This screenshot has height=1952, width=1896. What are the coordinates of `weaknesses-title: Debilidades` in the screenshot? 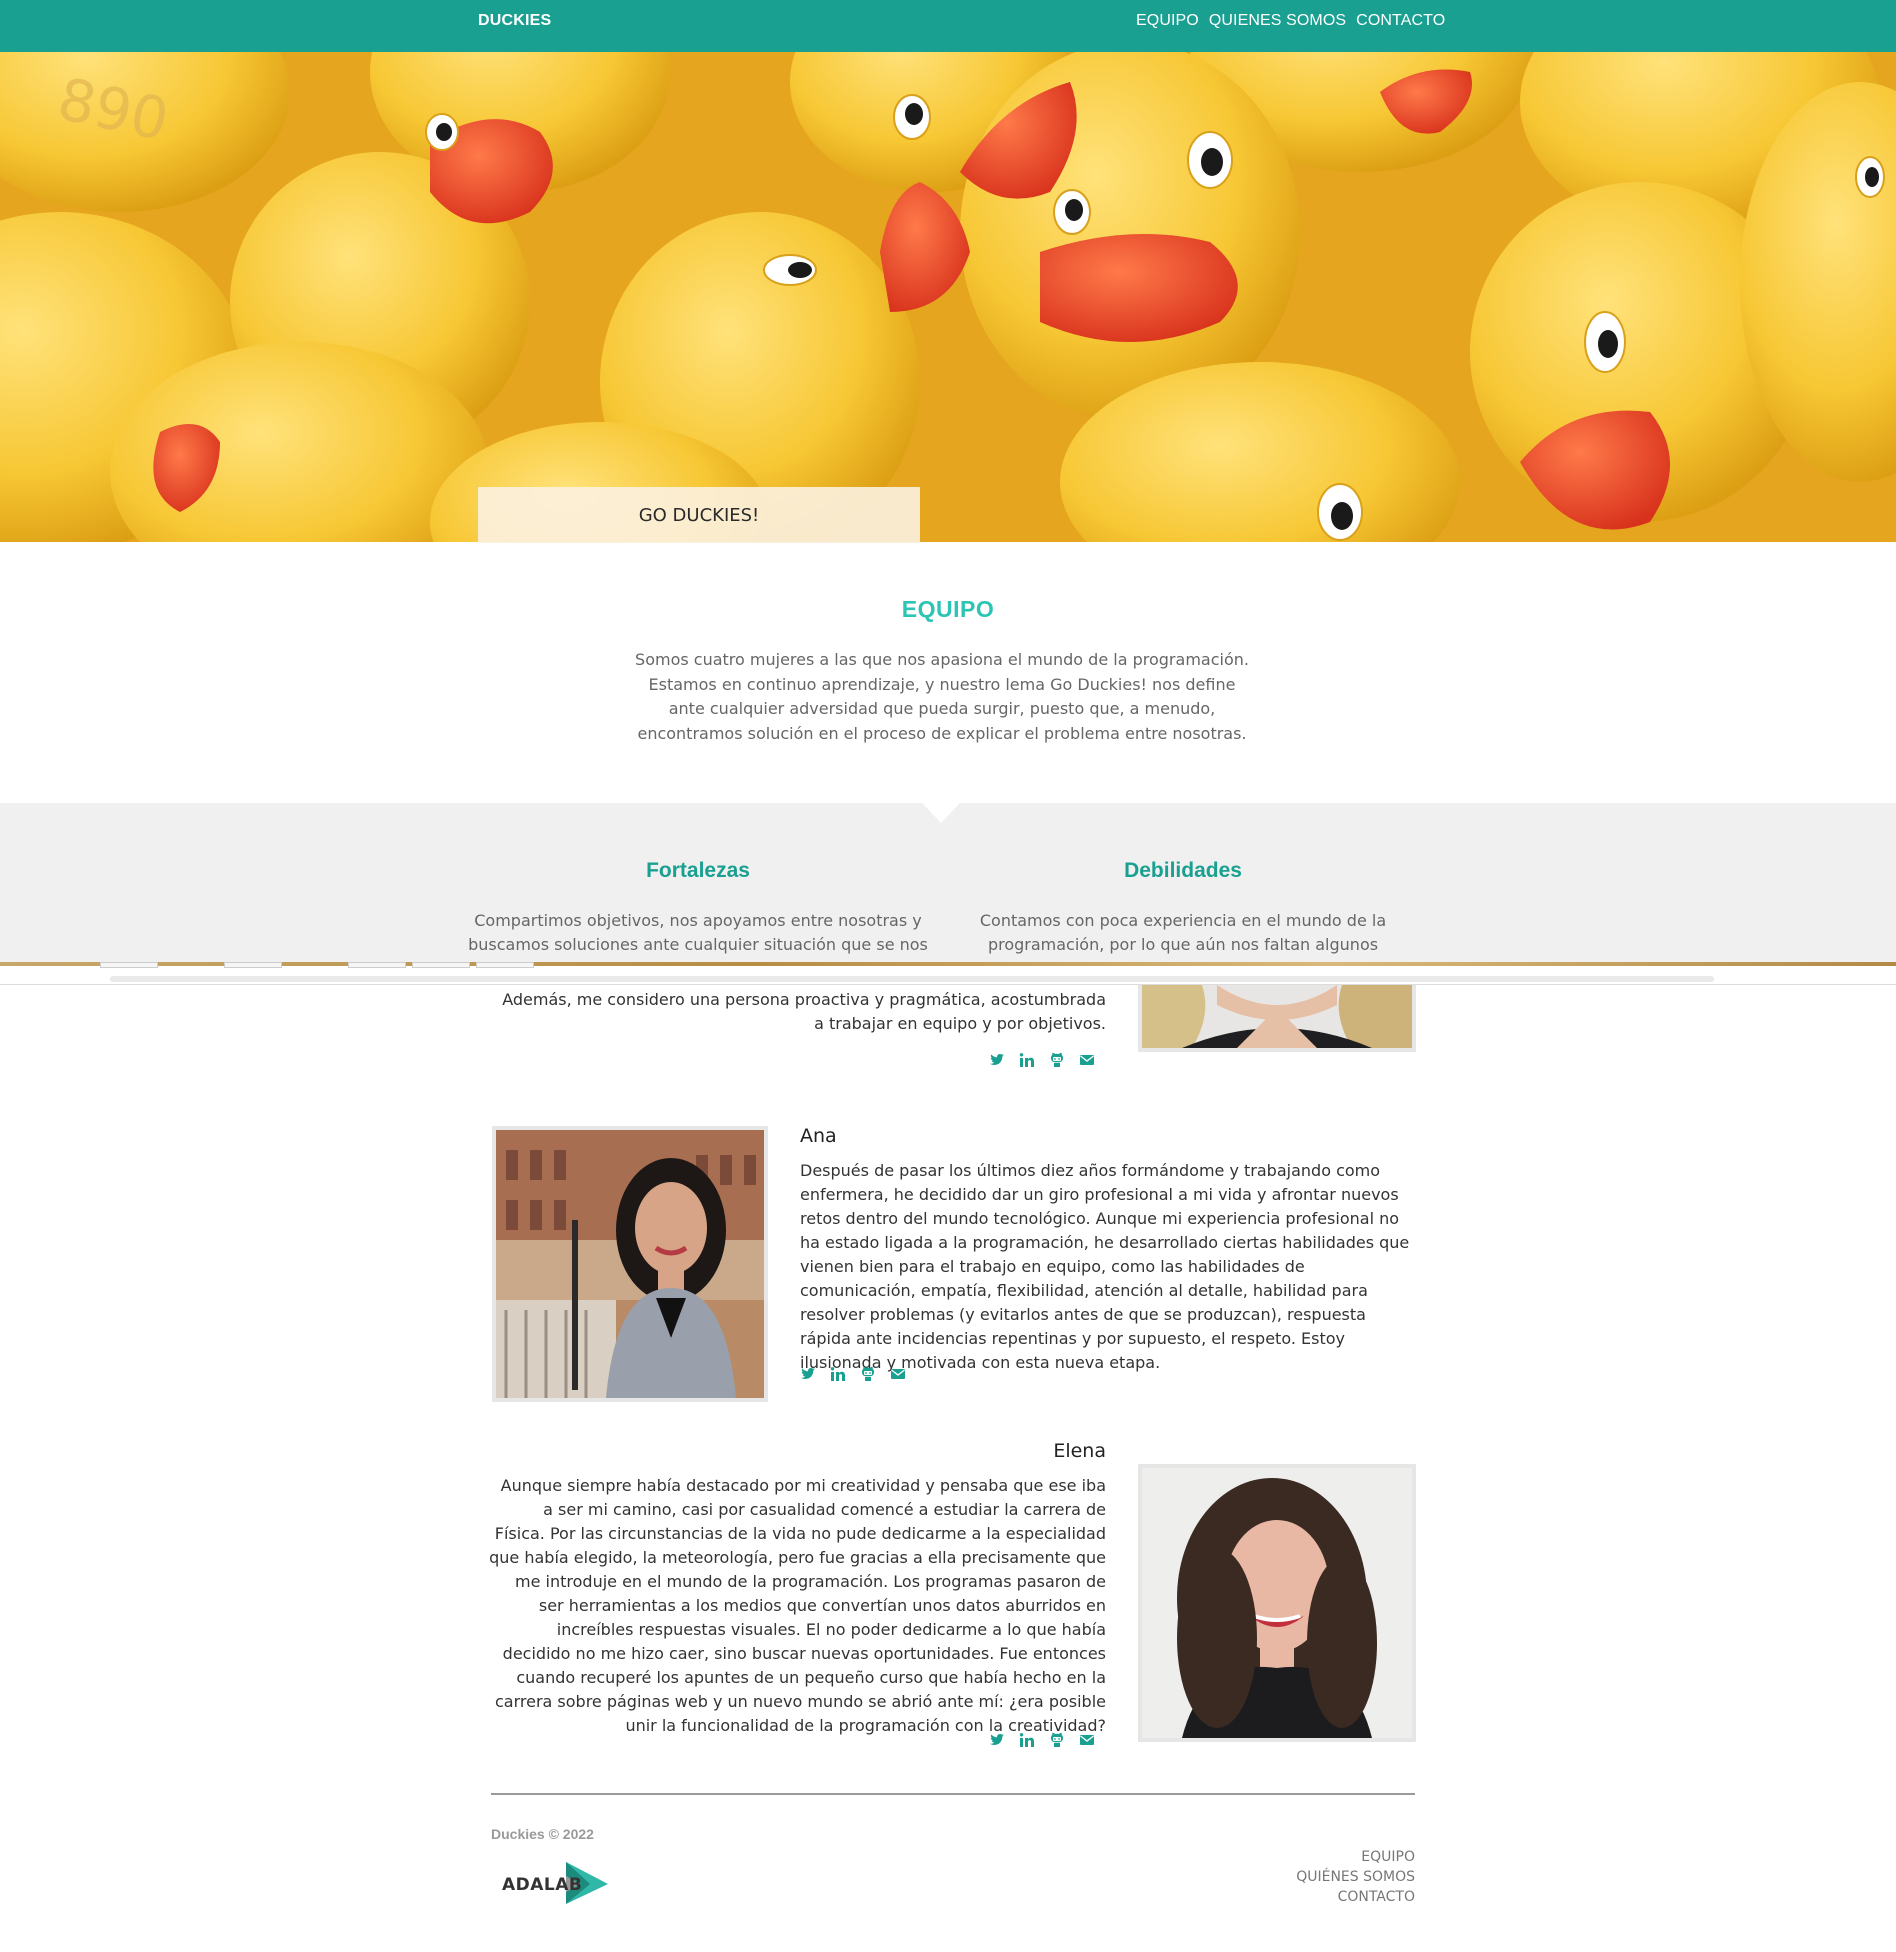 It's located at (1183, 870).